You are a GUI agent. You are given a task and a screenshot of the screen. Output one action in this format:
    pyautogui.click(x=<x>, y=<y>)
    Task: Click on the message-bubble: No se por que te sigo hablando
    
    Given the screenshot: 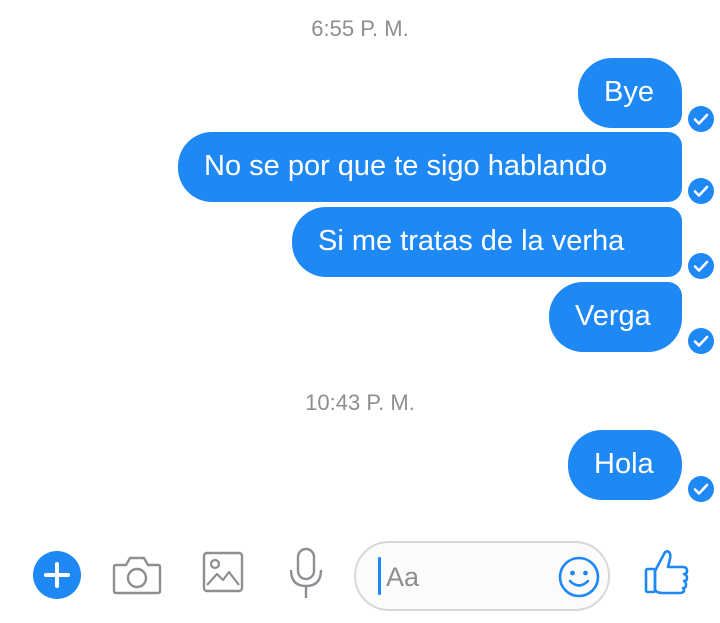 What is the action you would take?
    pyautogui.click(x=430, y=167)
    